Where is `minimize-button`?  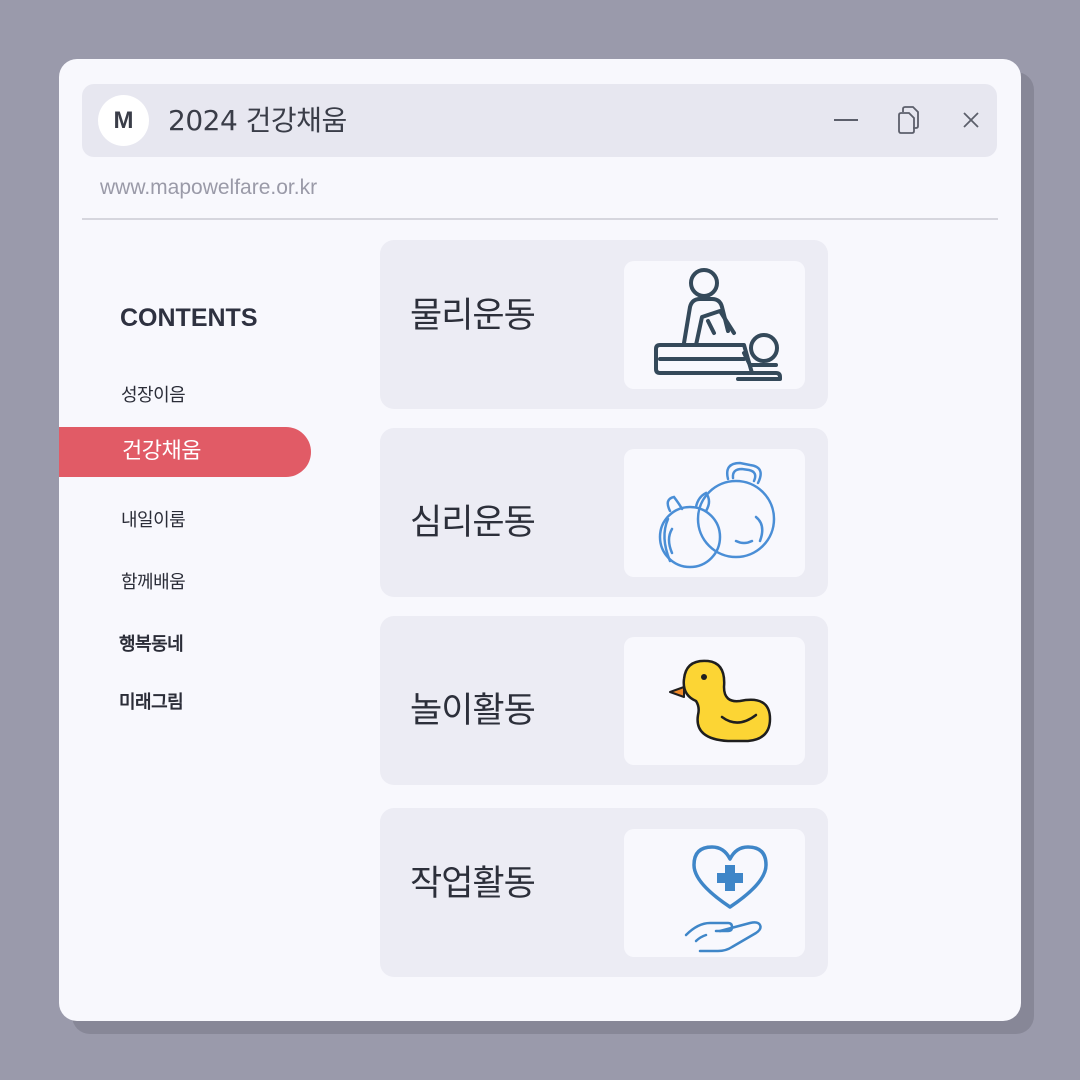
minimize-button is located at coordinates (846, 120).